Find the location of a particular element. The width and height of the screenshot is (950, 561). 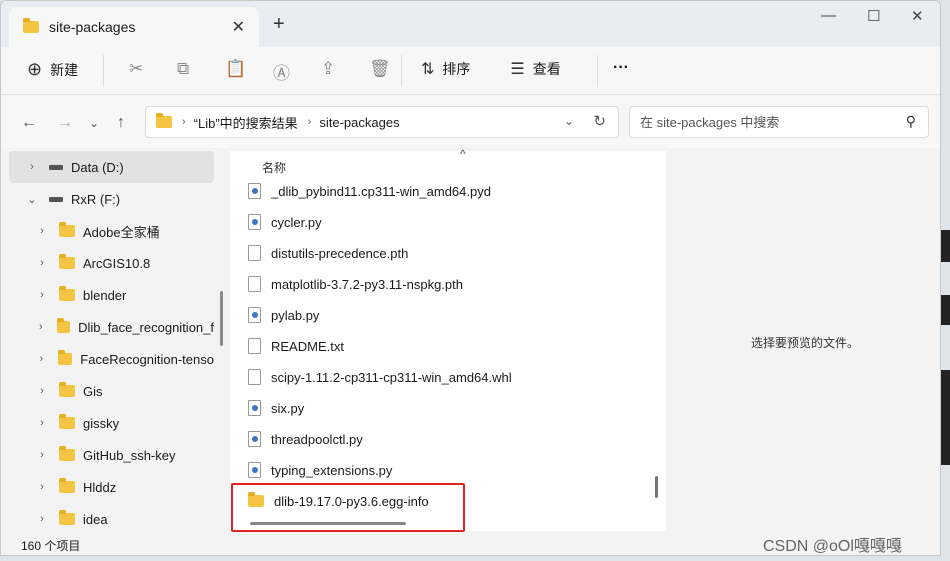

sidebar-item: › ArcGIS10.8 is located at coordinates (111, 263).